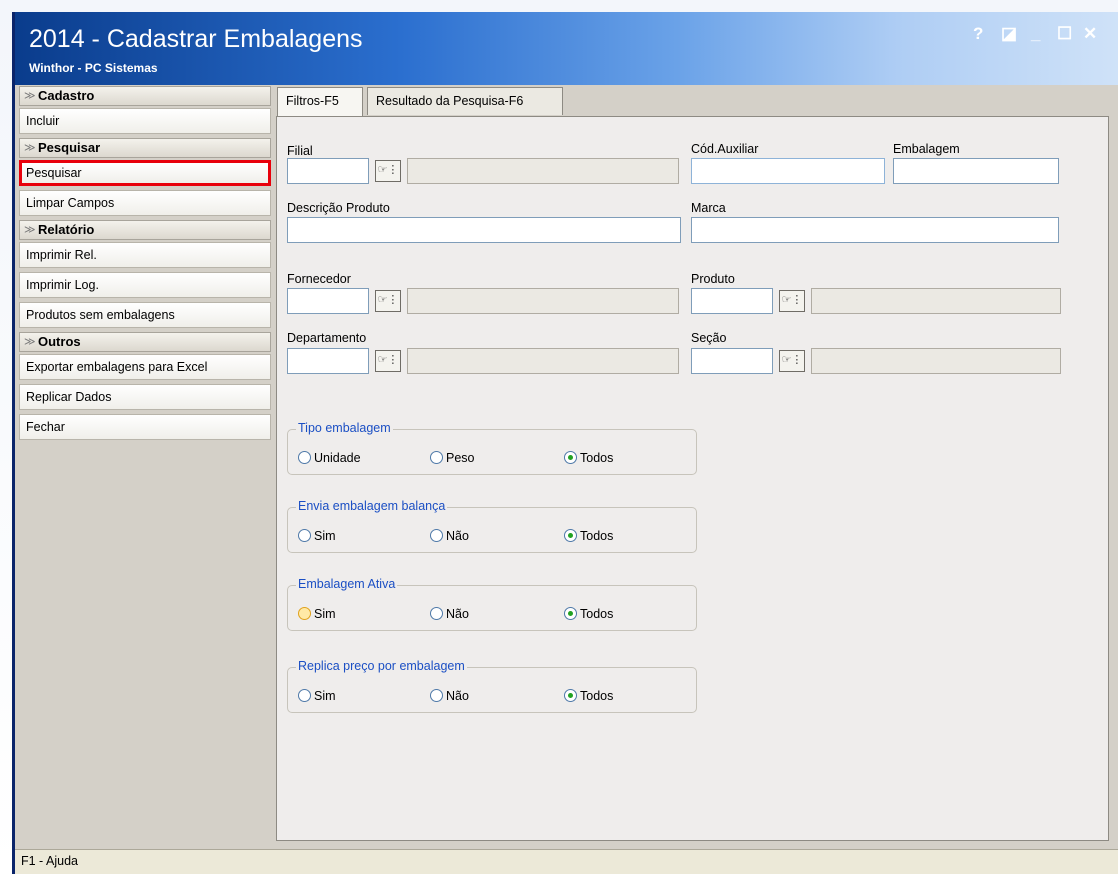 This screenshot has height=874, width=1118. Describe the element at coordinates (492, 448) in the screenshot. I see `tipo-embalagem-group: Tipo embalagem Unidade Peso Todos` at that location.